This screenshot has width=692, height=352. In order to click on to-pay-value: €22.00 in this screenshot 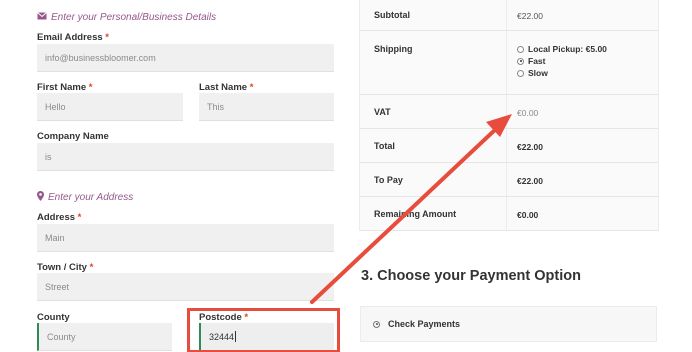, I will do `click(530, 181)`.